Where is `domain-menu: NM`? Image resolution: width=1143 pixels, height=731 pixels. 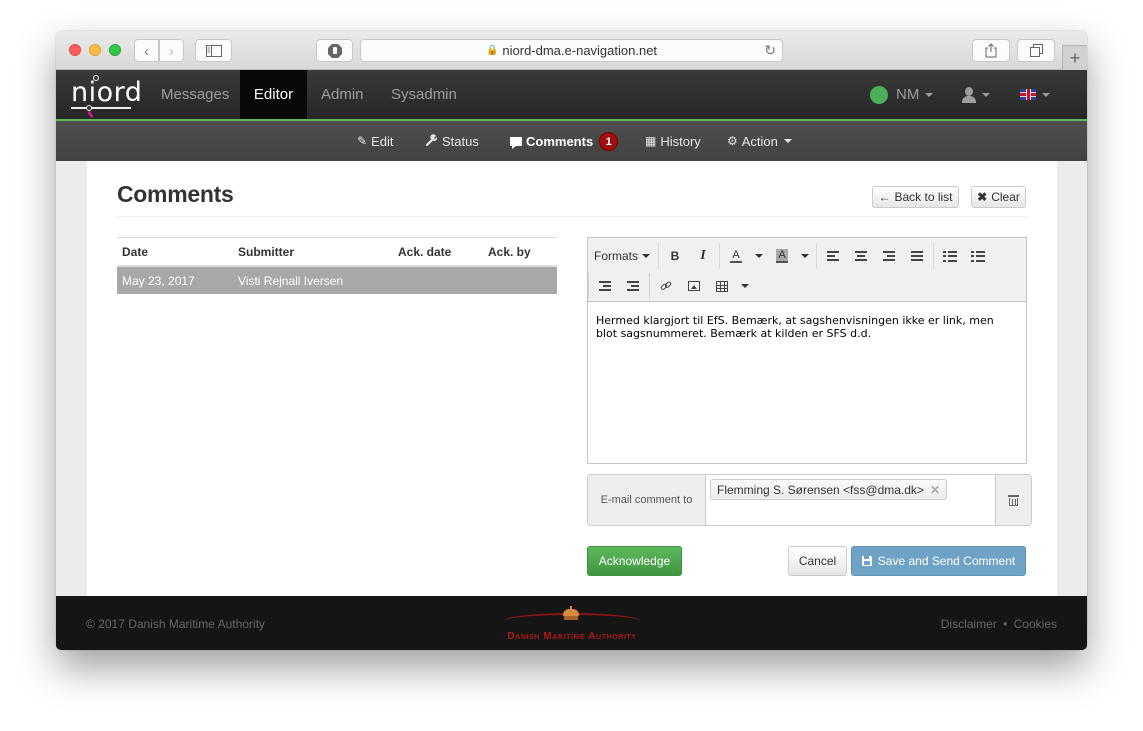 domain-menu: NM is located at coordinates (902, 94).